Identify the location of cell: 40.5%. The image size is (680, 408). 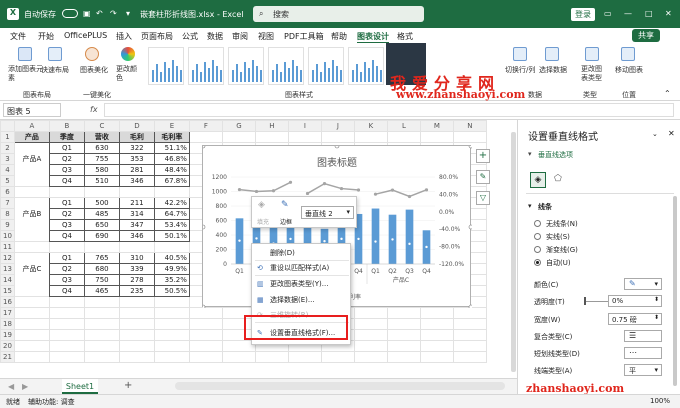
(171, 258).